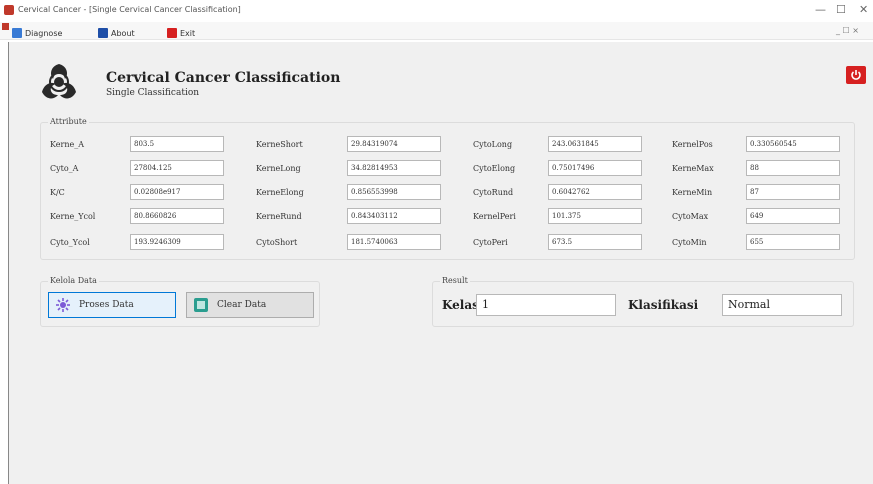 This screenshot has width=873, height=484. I want to click on input-kerne-a: 803.5, so click(177, 144).